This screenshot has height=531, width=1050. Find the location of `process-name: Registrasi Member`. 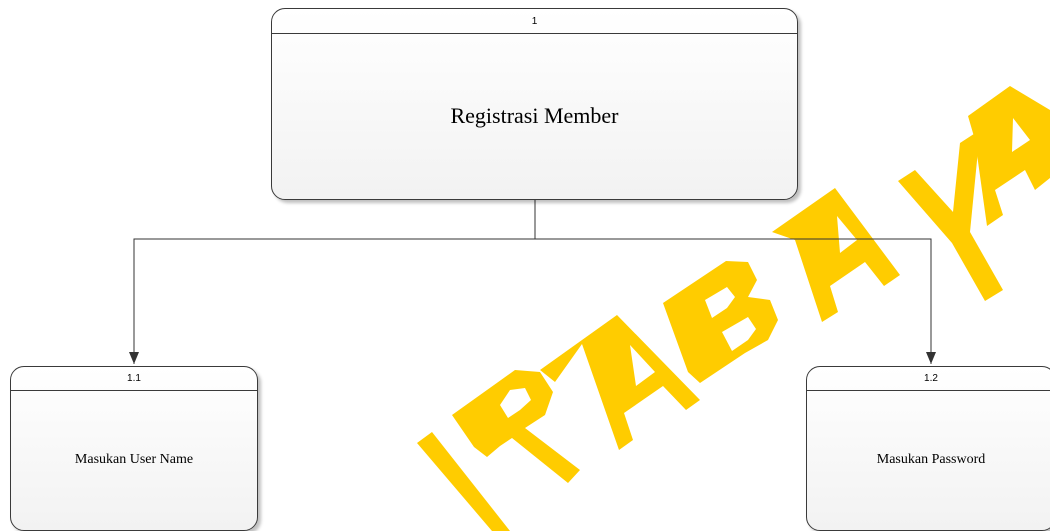

process-name: Registrasi Member is located at coordinates (534, 115).